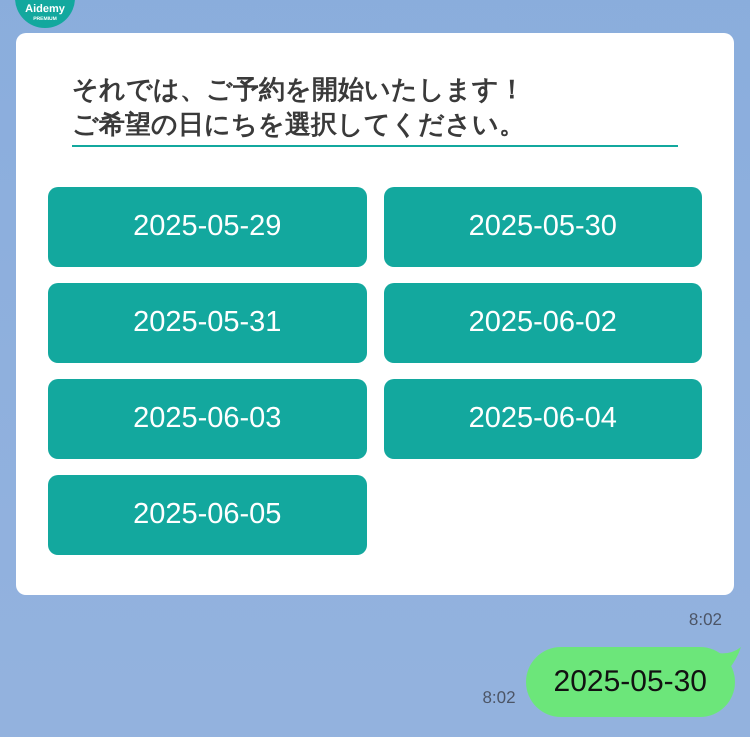 The width and height of the screenshot is (750, 737). I want to click on date-option-button: 2025-05-31, so click(207, 323).